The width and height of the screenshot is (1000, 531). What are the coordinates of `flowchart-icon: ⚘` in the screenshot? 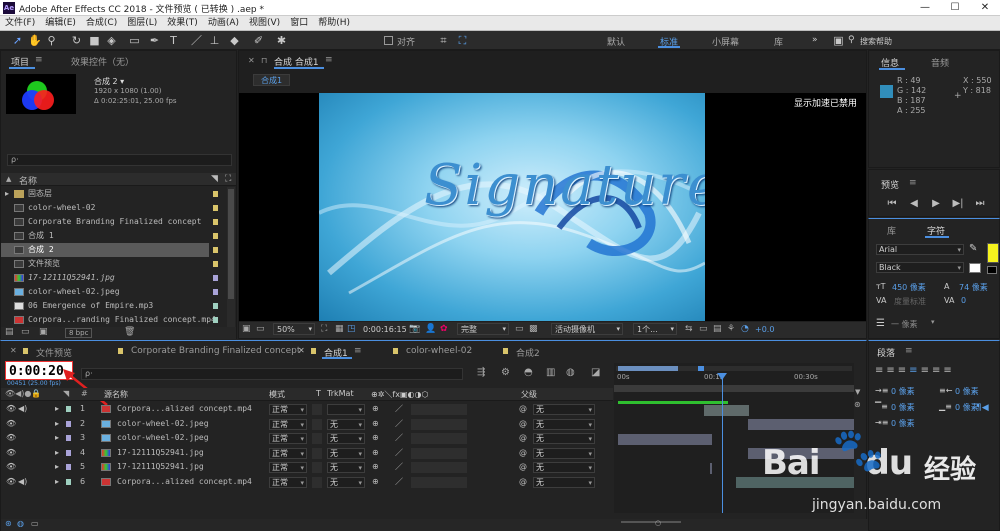 It's located at (731, 329).